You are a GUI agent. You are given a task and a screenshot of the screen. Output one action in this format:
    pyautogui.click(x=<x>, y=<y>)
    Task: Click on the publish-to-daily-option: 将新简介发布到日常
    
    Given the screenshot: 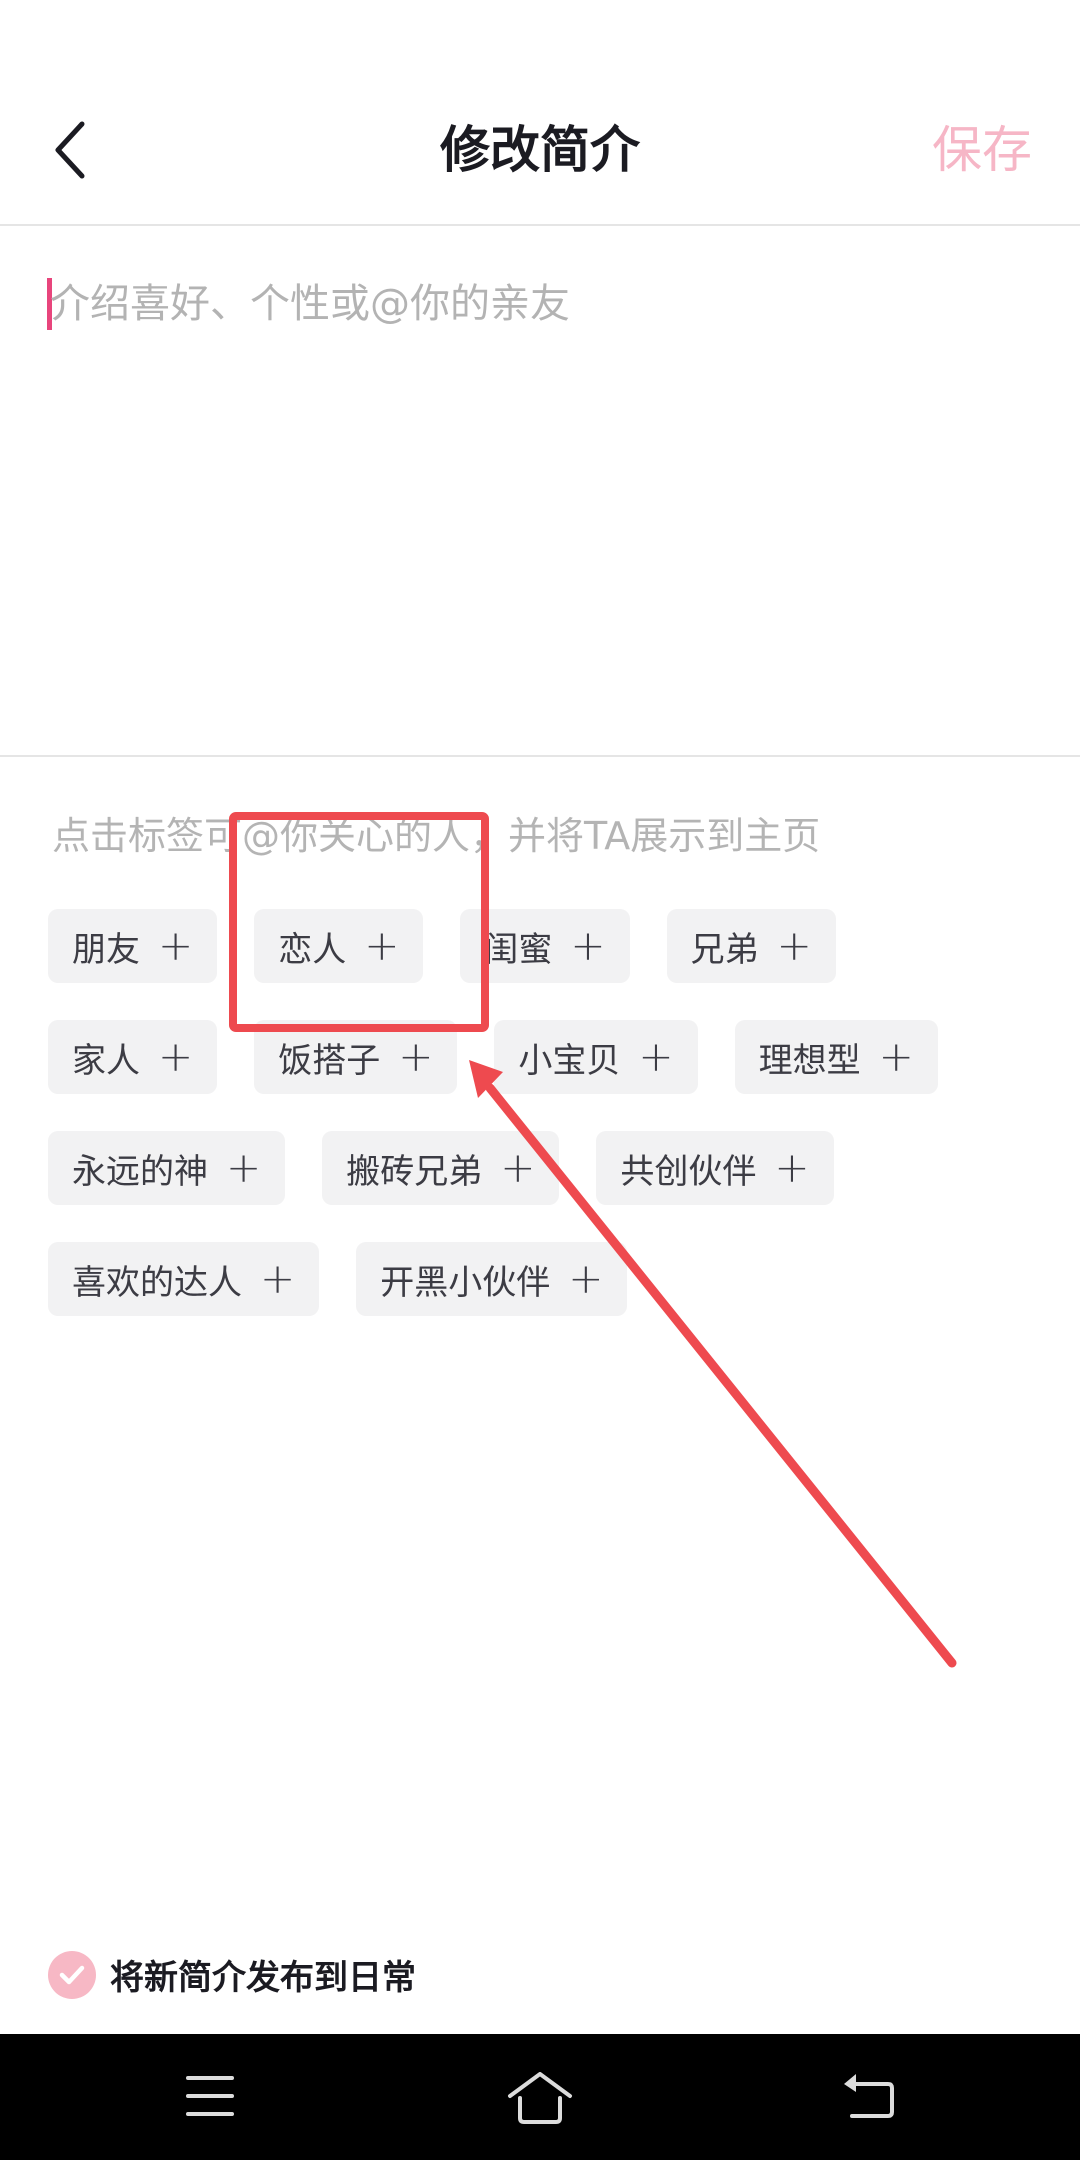 What is the action you would take?
    pyautogui.click(x=232, y=1974)
    